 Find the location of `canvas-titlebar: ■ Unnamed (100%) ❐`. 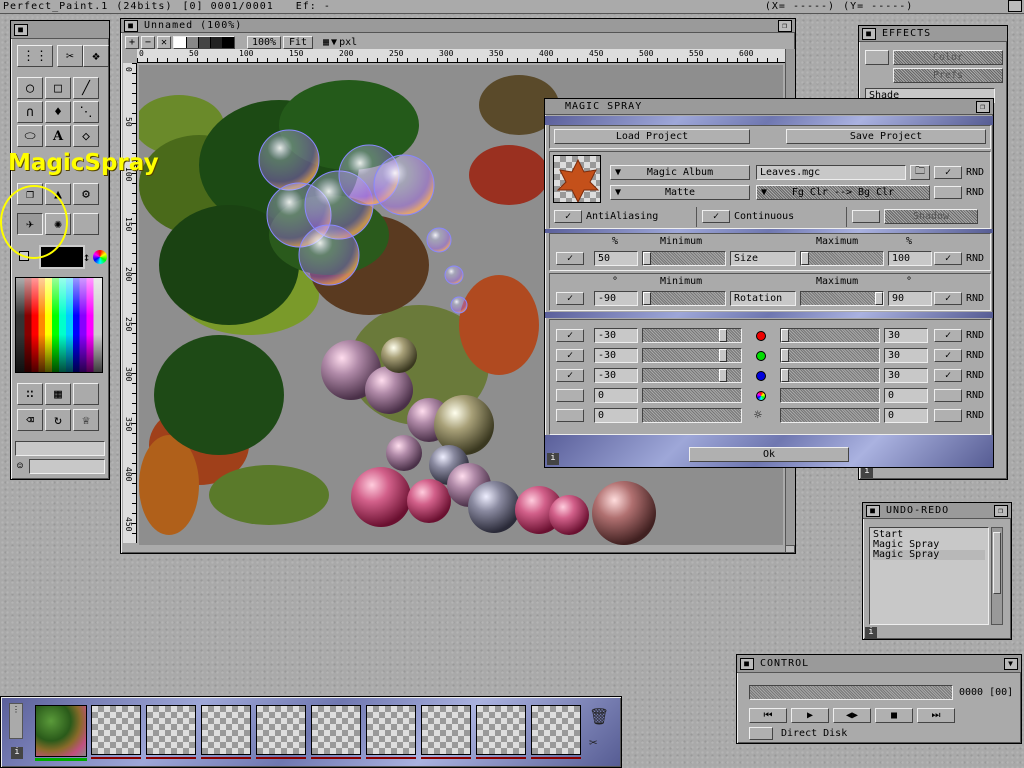

canvas-titlebar: ■ Unnamed (100%) ❐ is located at coordinates (458, 26).